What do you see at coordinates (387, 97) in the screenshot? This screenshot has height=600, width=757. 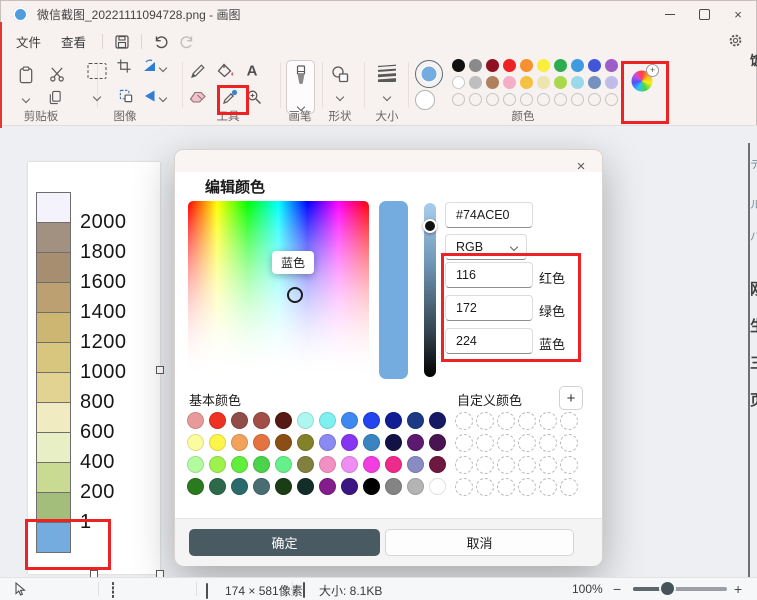 I see `size-dropdown` at bounding box center [387, 97].